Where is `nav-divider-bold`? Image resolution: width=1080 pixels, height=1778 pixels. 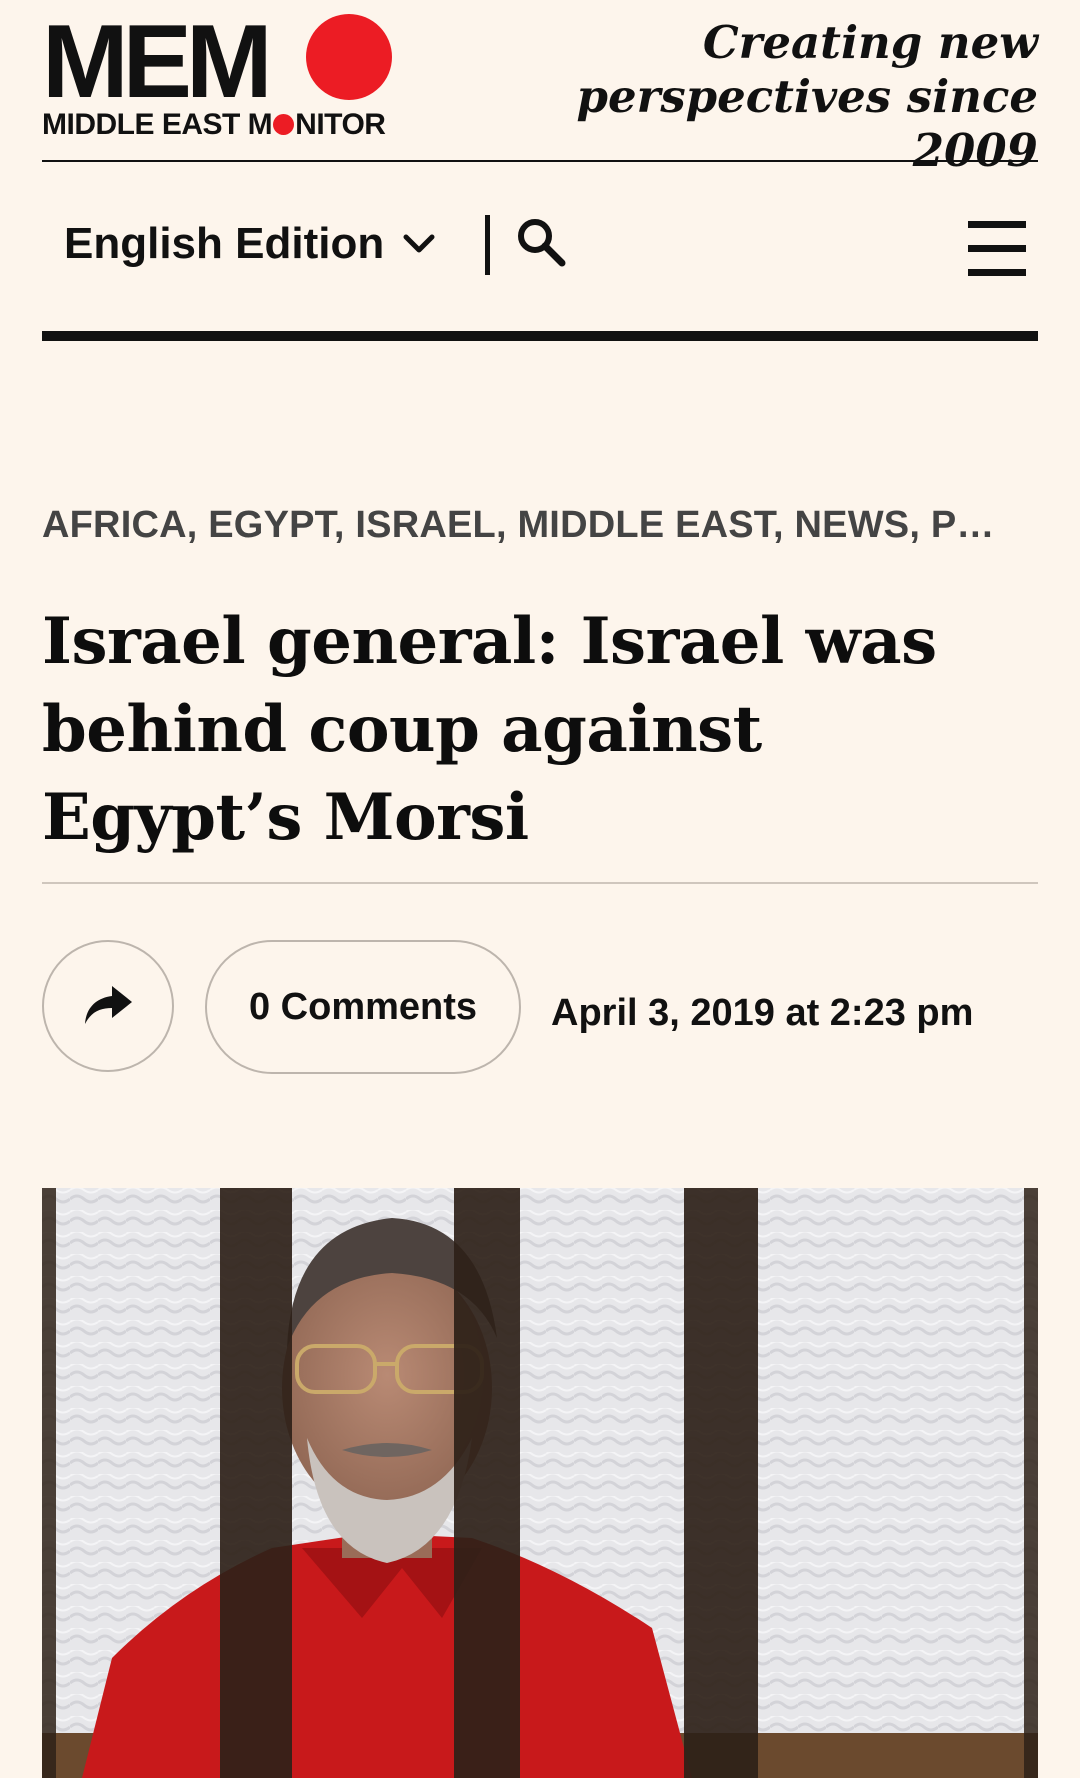 nav-divider-bold is located at coordinates (540, 336).